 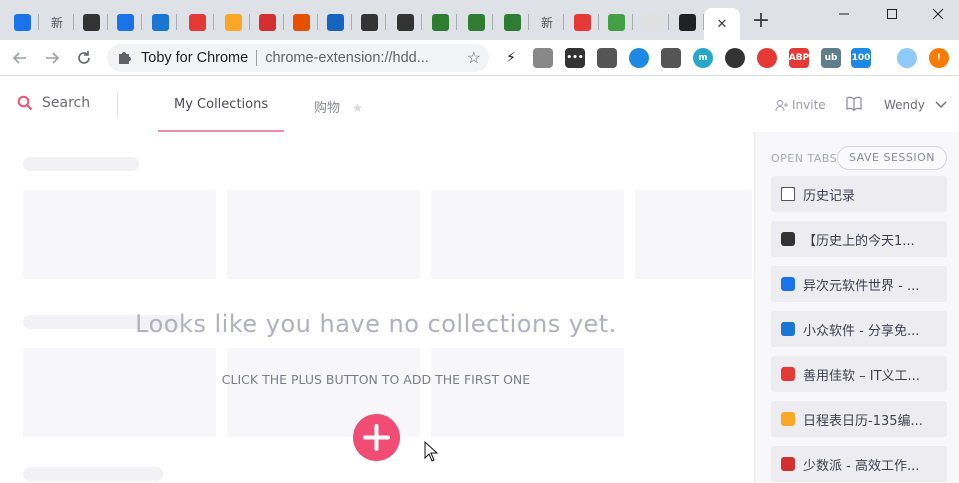 I want to click on calendar-icon, so click(x=233, y=22).